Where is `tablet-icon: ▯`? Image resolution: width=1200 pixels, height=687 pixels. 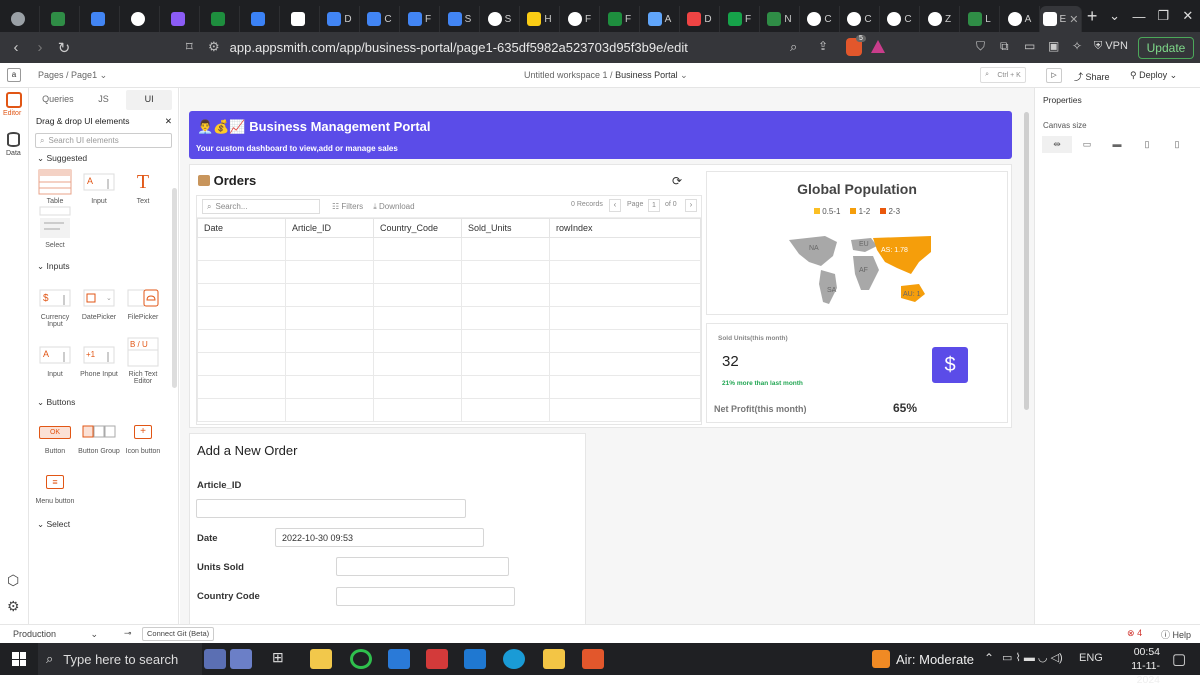
tablet-icon: ▯ is located at coordinates (1147, 144).